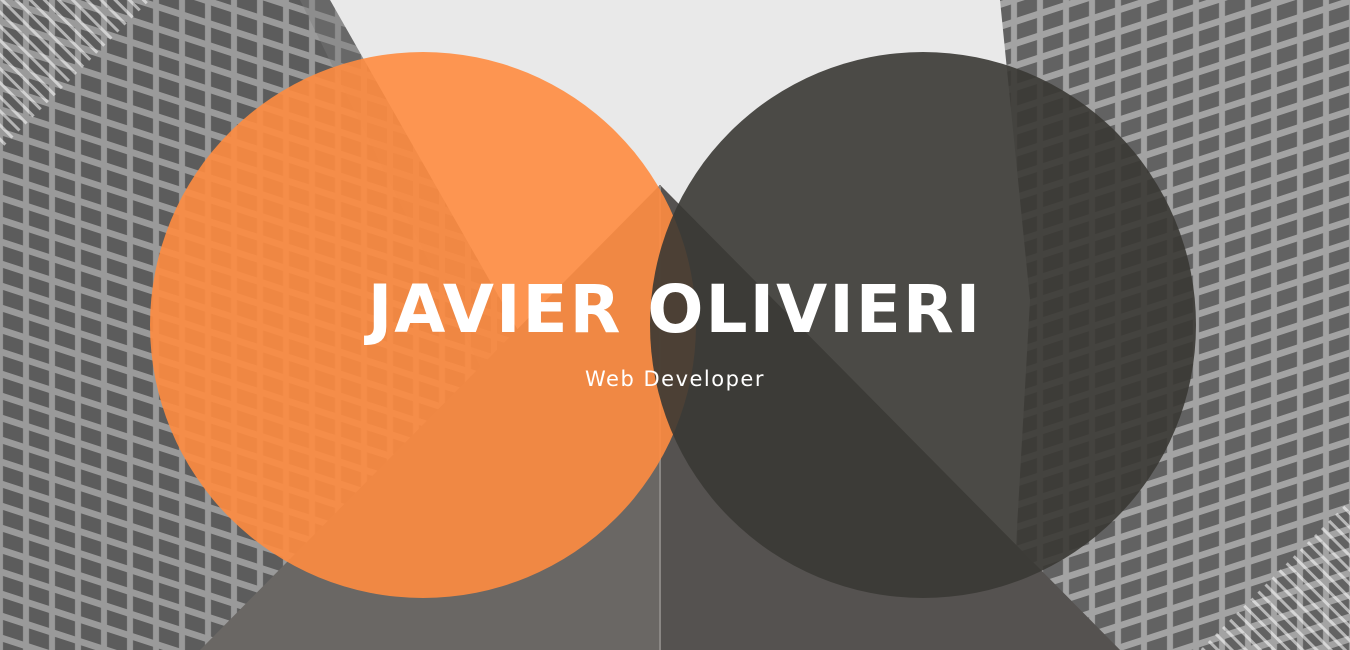 Image resolution: width=1350 pixels, height=650 pixels. I want to click on job-title: Web Developer, so click(675, 379).